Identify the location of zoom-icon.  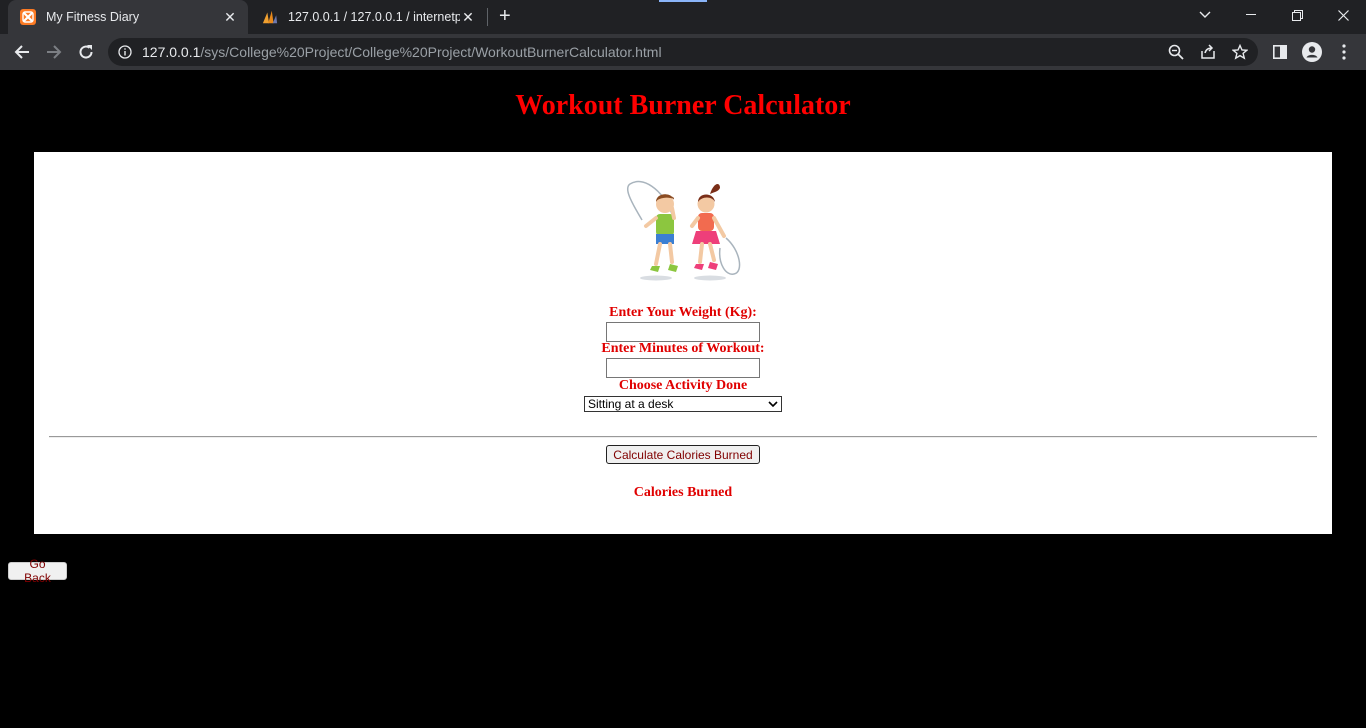
(1176, 52).